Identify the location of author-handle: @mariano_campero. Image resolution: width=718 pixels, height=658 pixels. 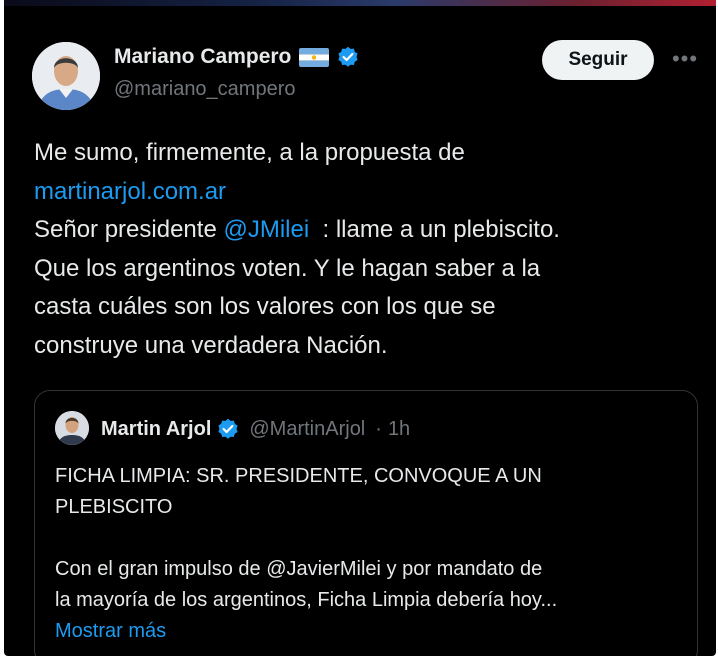
(205, 89).